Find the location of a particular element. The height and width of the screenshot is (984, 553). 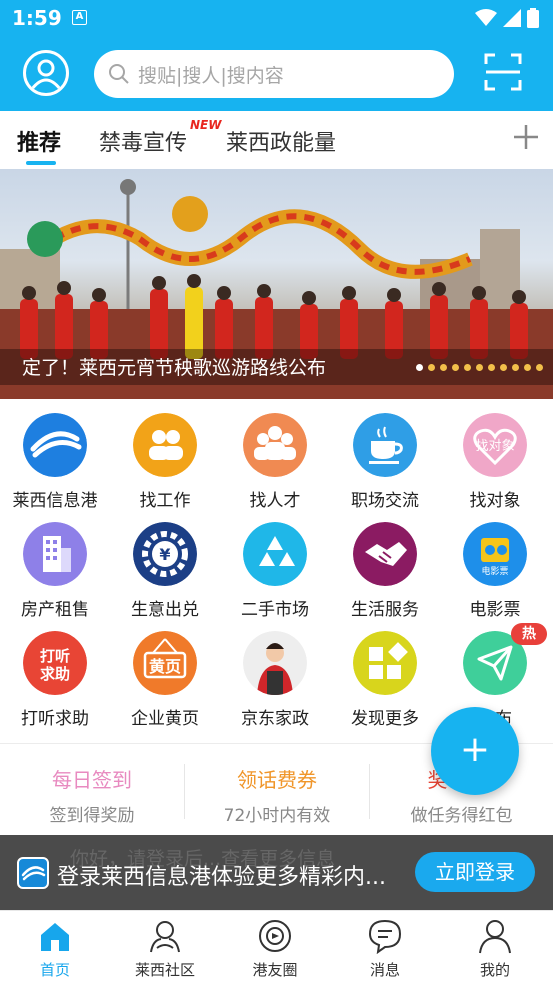

nav-label: 我的 is located at coordinates (494, 970).